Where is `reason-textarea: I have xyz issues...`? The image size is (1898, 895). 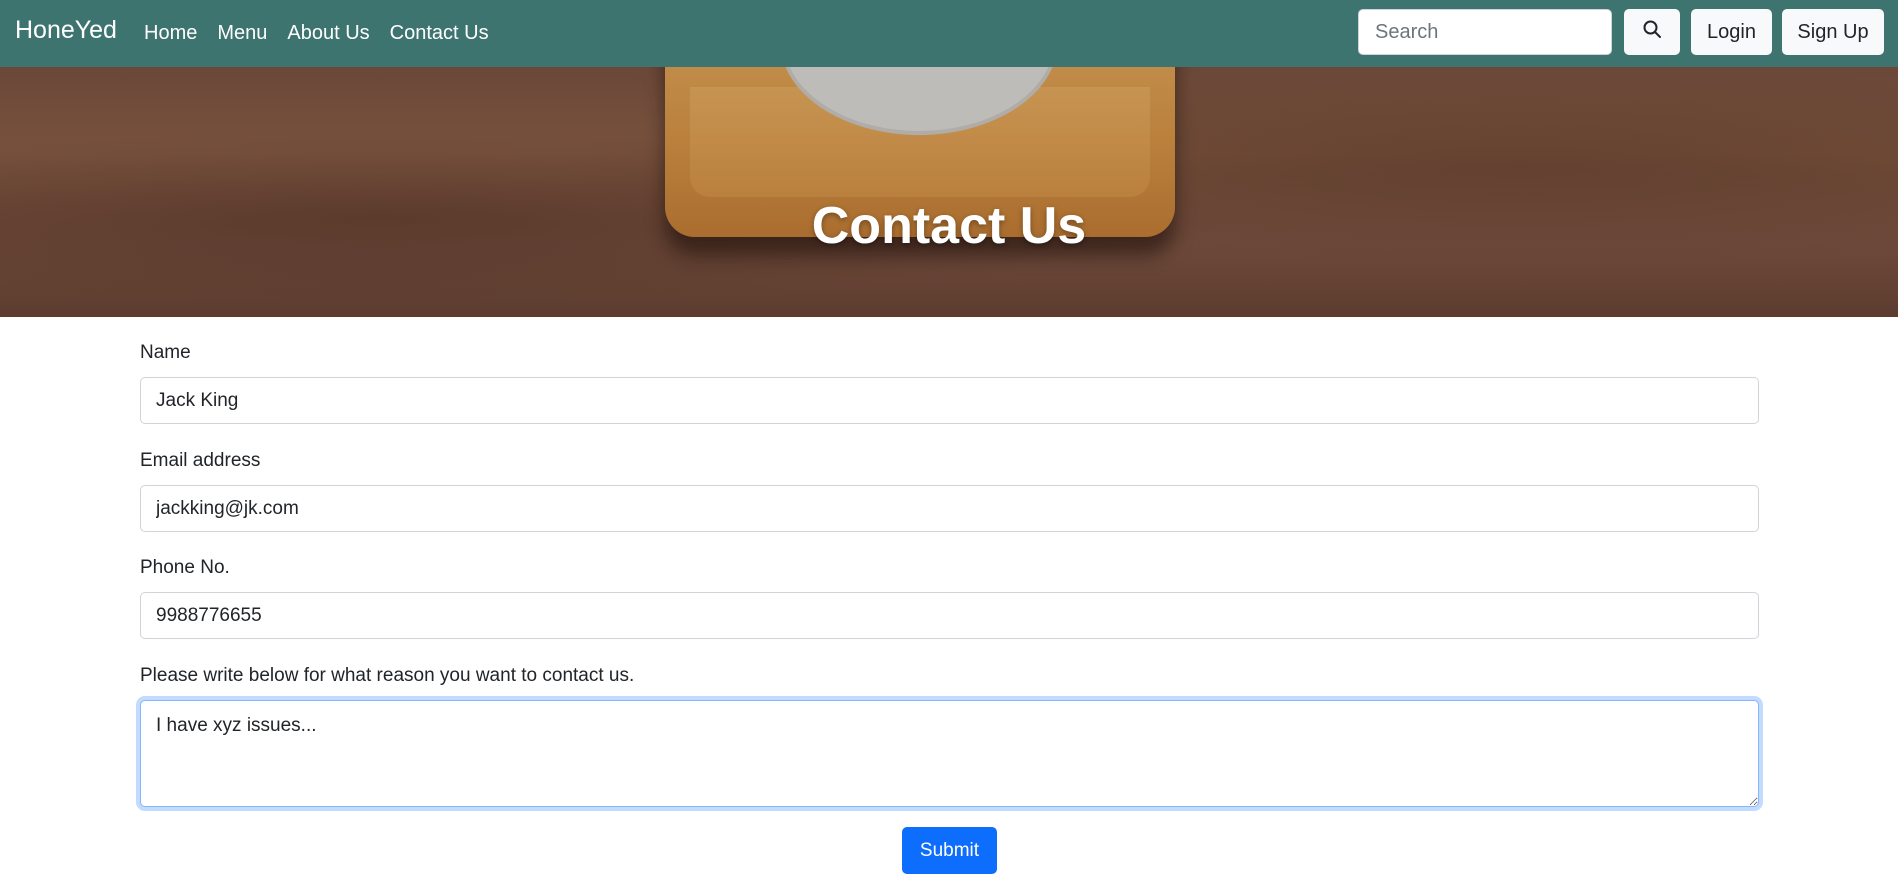
reason-textarea: I have xyz issues... is located at coordinates (949, 753).